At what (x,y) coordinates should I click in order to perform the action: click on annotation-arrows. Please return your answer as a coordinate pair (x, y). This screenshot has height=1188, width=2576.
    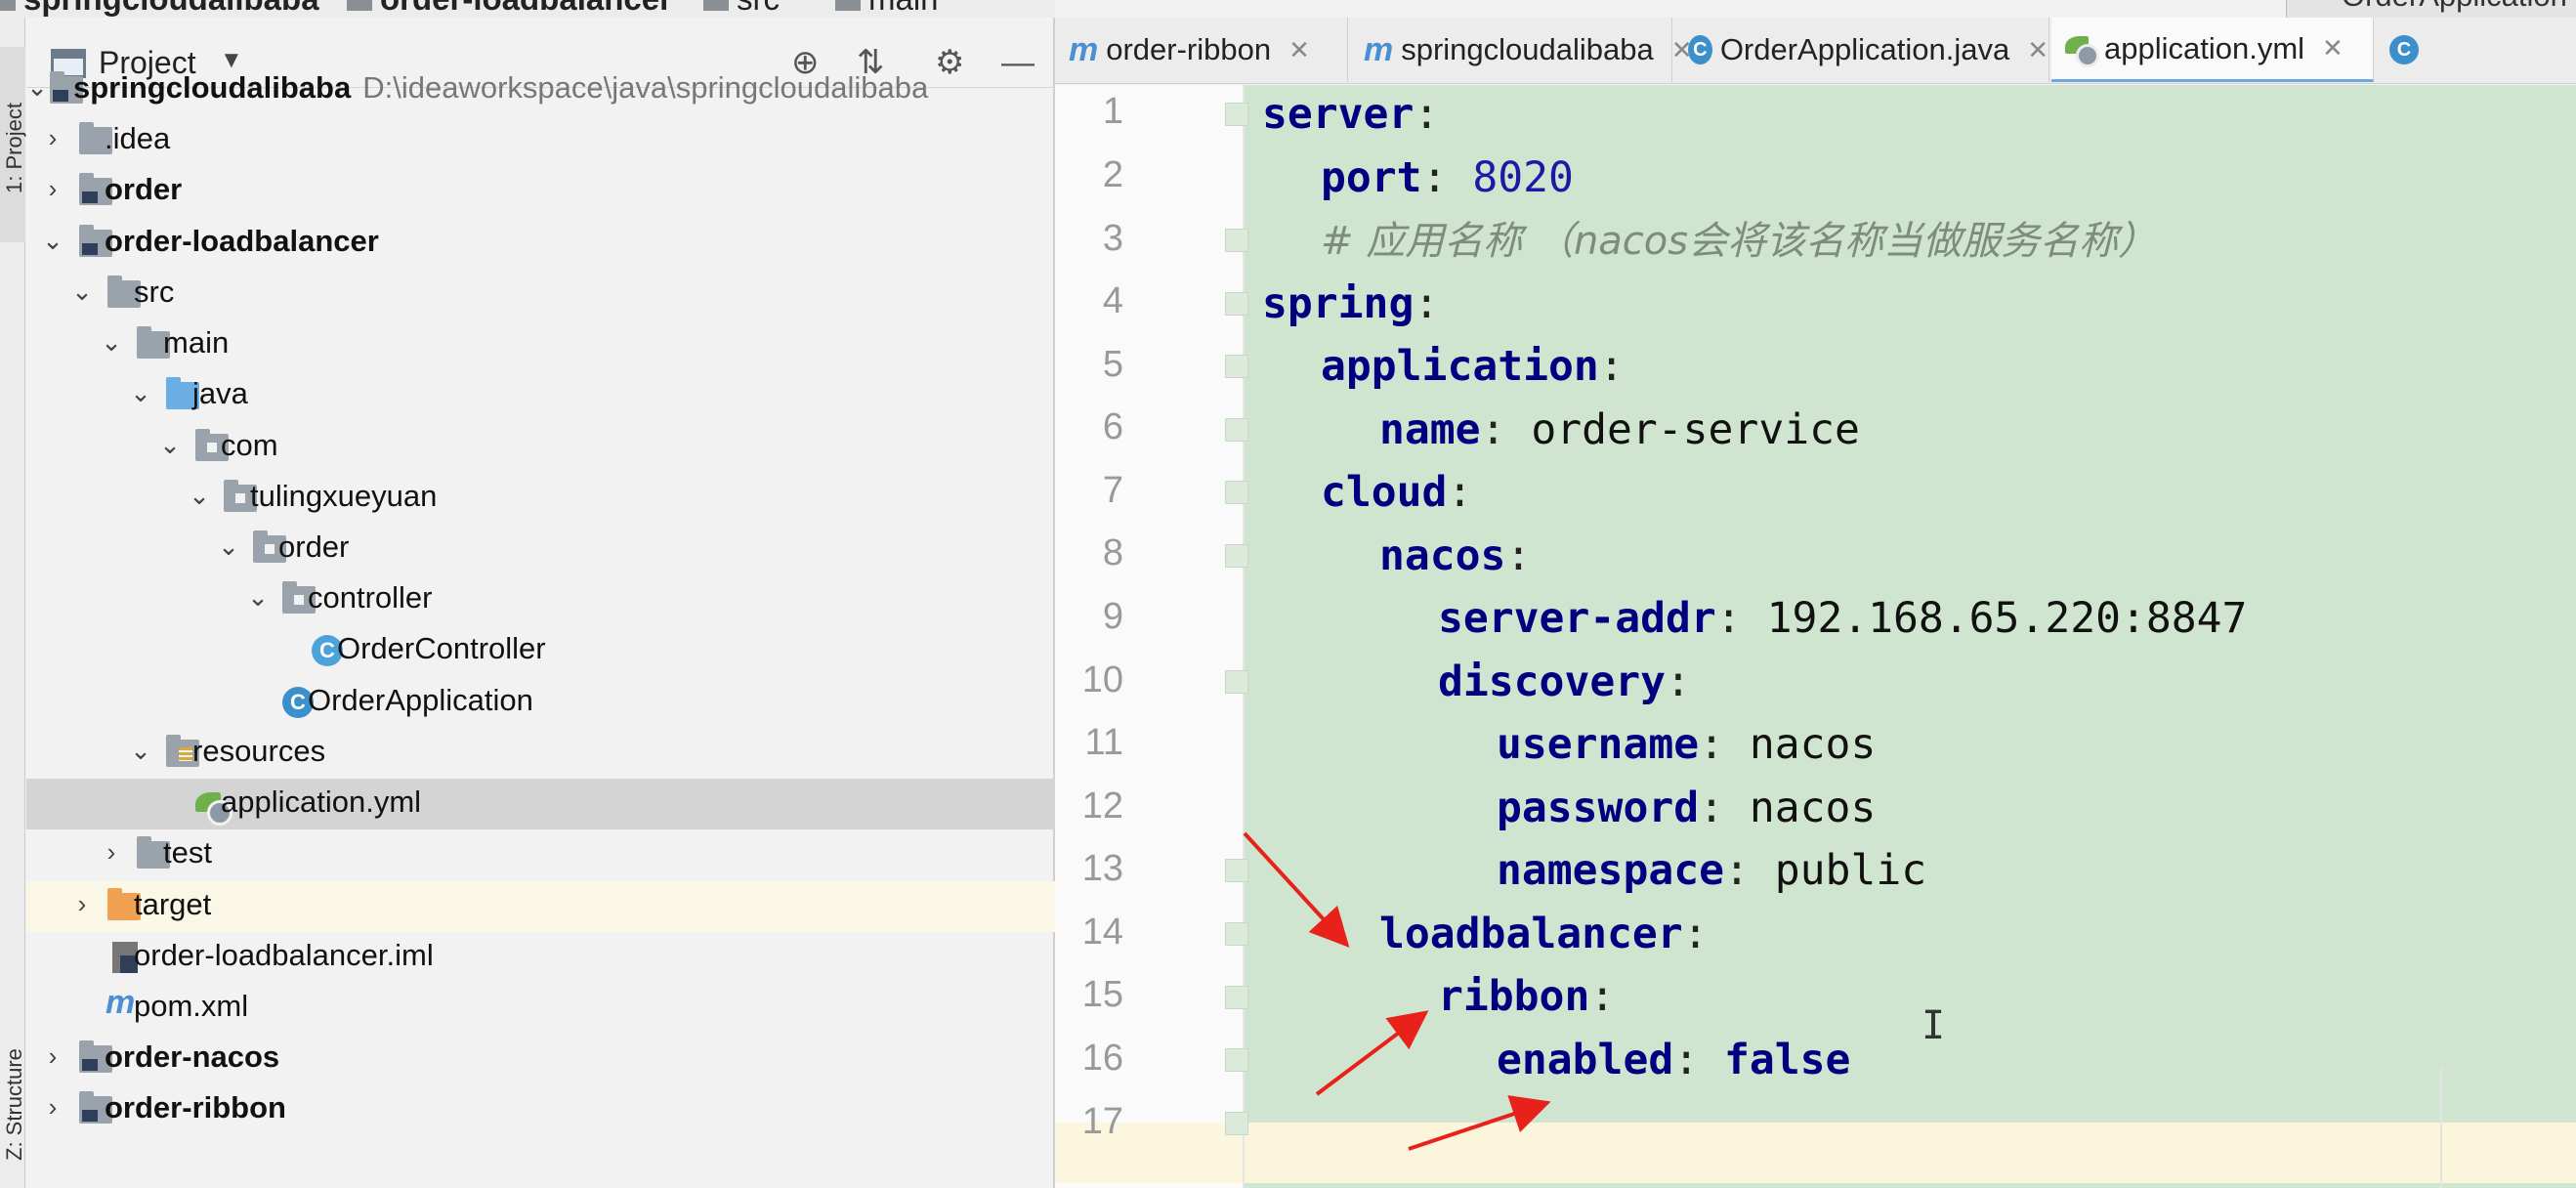
    Looking at the image, I should click on (1397, 991).